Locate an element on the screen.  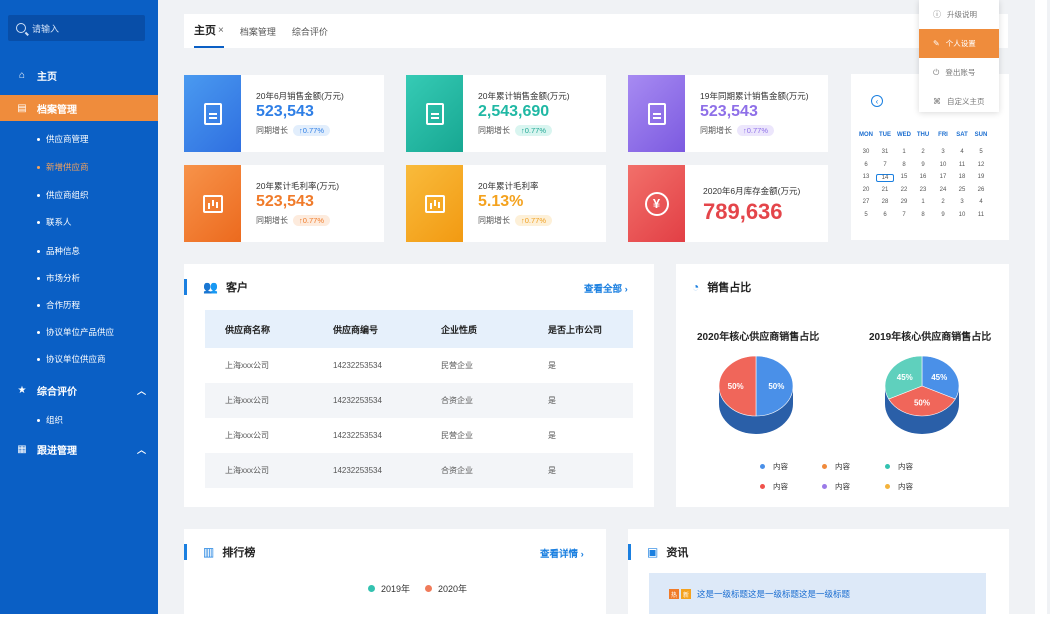
search-input: 请输入 is located at coordinates (76, 28).